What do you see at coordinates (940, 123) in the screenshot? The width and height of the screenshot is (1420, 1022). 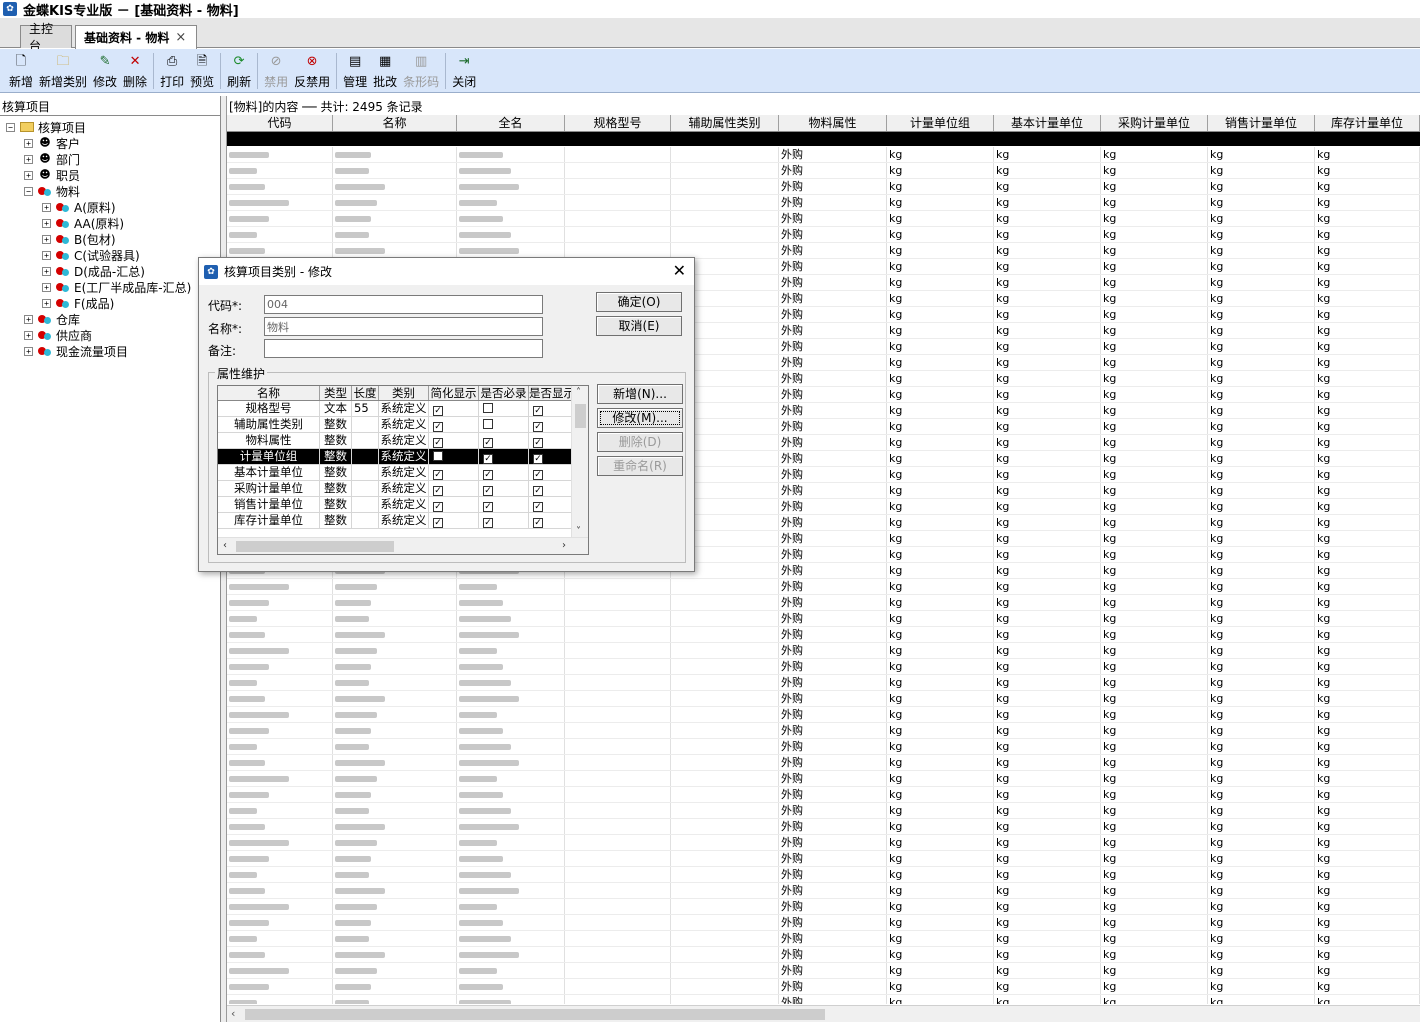 I see `column-header: 计量单位组` at bounding box center [940, 123].